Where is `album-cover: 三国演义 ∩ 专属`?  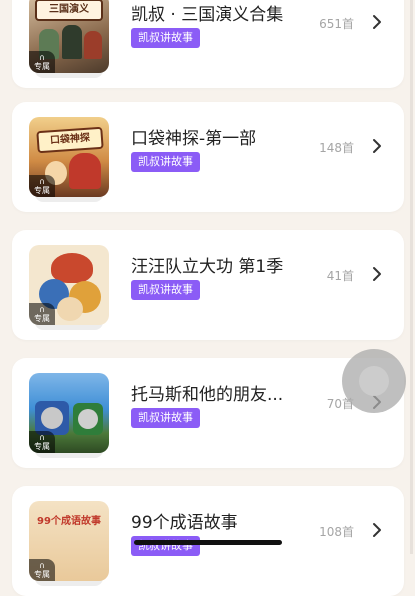 album-cover: 三国演义 ∩ 专属 is located at coordinates (69, 36).